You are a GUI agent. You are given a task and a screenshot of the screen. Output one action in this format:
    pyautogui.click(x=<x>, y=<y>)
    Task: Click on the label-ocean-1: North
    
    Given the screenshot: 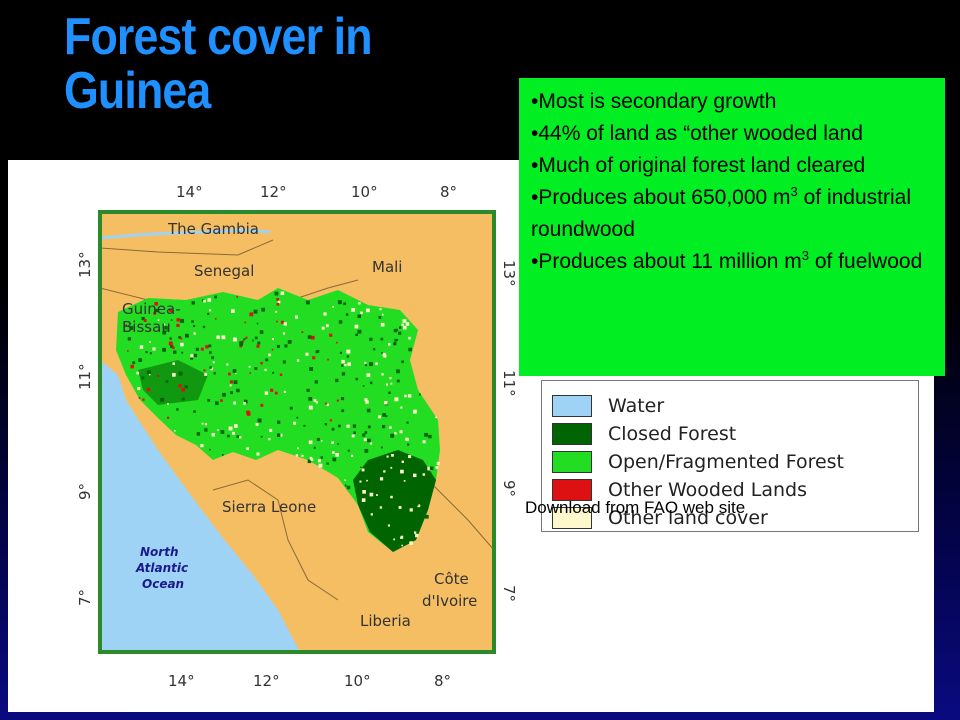 What is the action you would take?
    pyautogui.click(x=159, y=552)
    